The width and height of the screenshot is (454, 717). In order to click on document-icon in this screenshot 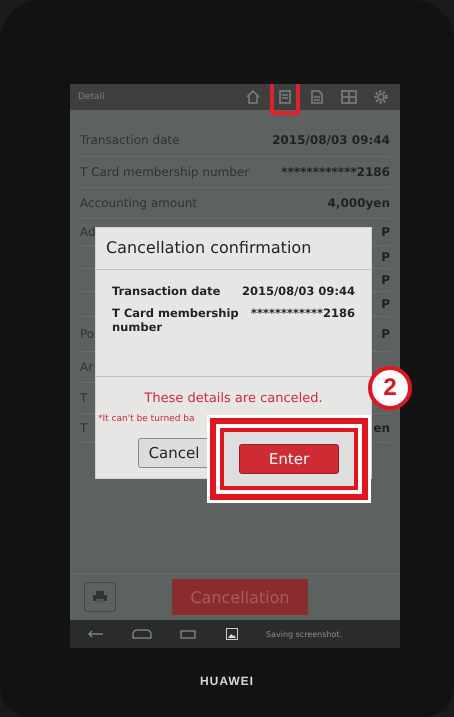, I will do `click(317, 97)`.